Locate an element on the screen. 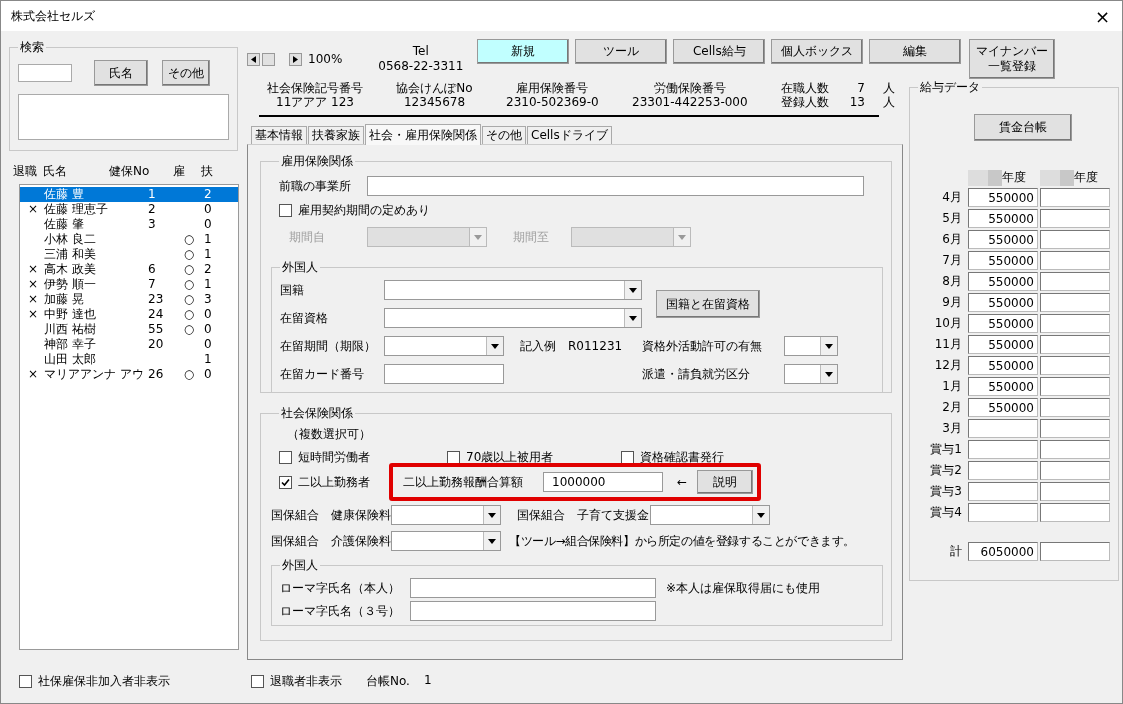 The width and height of the screenshot is (1123, 704). text-field: 1000000 is located at coordinates (603, 482).